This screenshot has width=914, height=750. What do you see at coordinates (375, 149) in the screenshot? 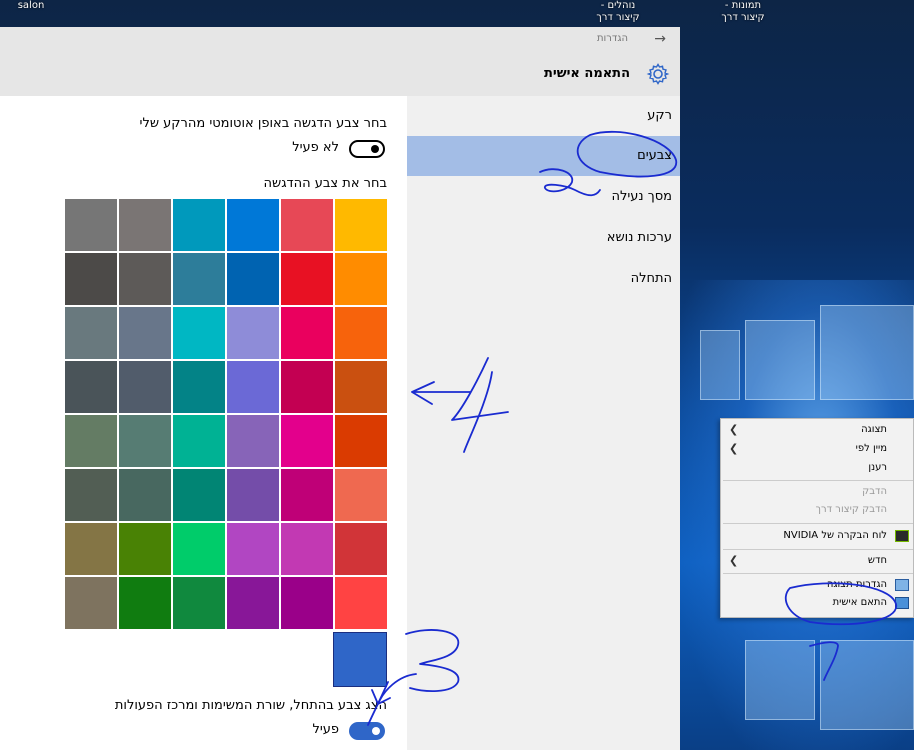
I see `toggle-knob` at bounding box center [375, 149].